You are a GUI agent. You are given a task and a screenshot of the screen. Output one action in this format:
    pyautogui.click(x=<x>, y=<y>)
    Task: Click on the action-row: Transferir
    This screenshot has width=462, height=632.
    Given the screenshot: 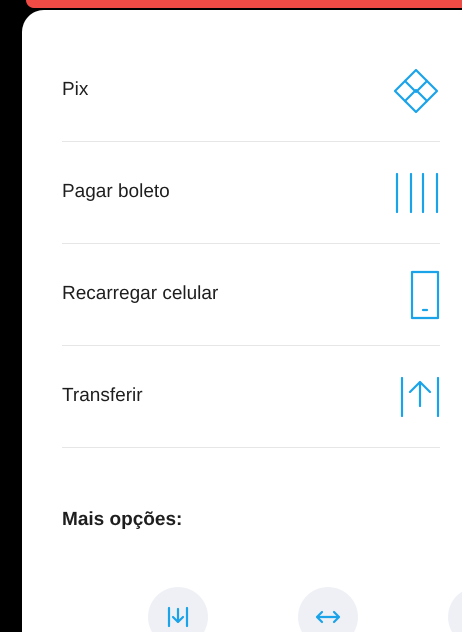 What is the action you would take?
    pyautogui.click(x=251, y=397)
    